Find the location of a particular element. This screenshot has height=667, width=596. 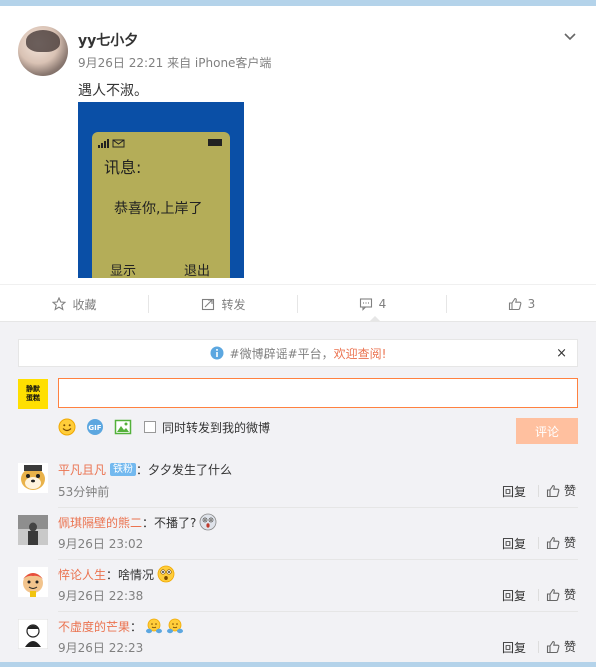

battery-icon is located at coordinates (215, 142).